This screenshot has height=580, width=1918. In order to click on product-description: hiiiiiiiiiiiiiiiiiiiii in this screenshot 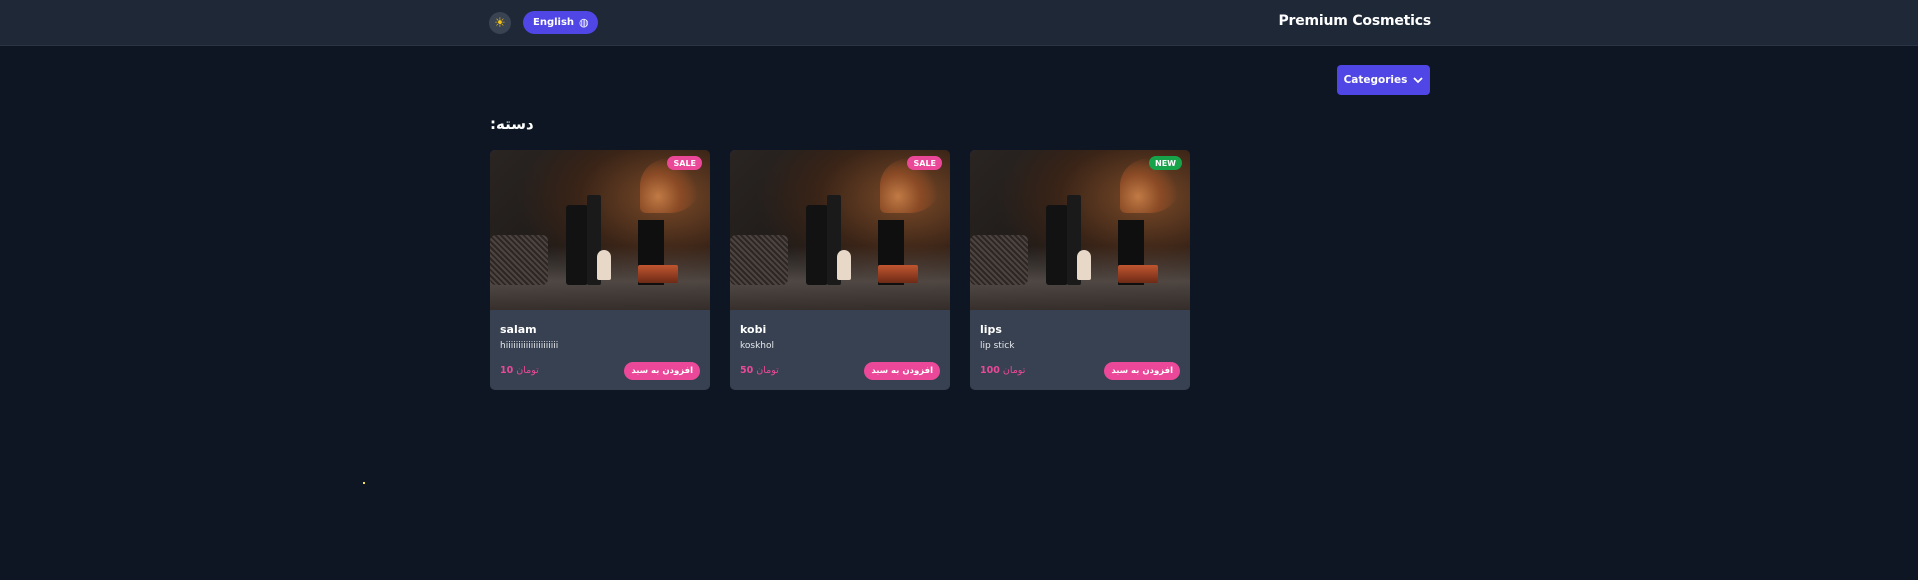, I will do `click(529, 346)`.